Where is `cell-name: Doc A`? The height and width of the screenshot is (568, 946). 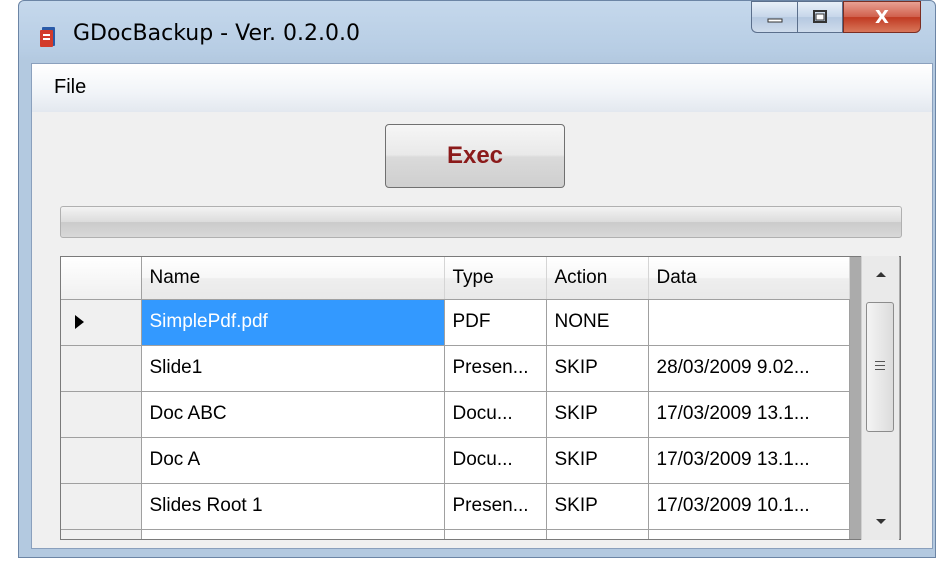
cell-name: Doc A is located at coordinates (293, 460).